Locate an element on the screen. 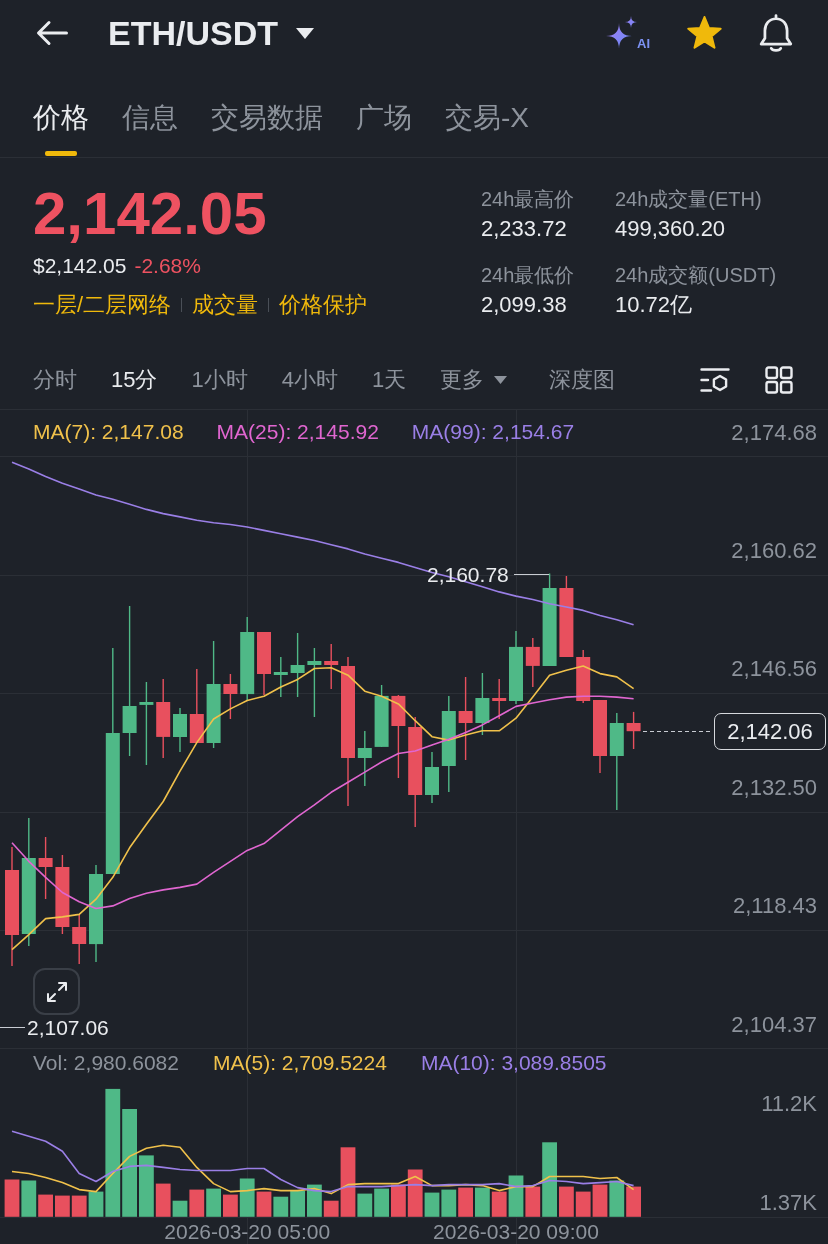 Image resolution: width=828 pixels, height=1244 pixels. current-price-tag: 2,142.06 is located at coordinates (770, 731).